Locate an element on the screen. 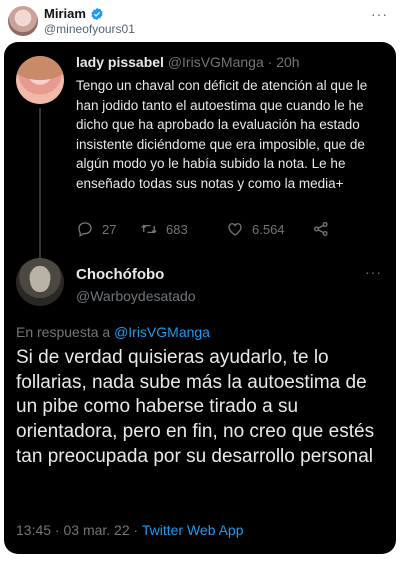 The width and height of the screenshot is (400, 561). author-handle: @mineofyours01 is located at coordinates (89, 29).